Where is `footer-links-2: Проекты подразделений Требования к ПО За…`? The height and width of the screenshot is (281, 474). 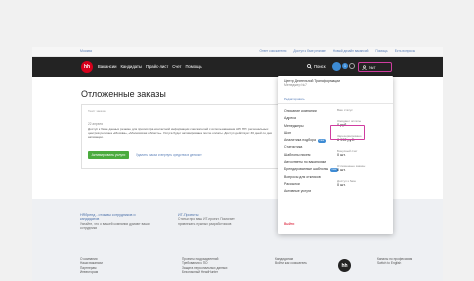
footer-links-2: Проекты подразделений Требования к ПО За… is located at coordinates (204, 265).